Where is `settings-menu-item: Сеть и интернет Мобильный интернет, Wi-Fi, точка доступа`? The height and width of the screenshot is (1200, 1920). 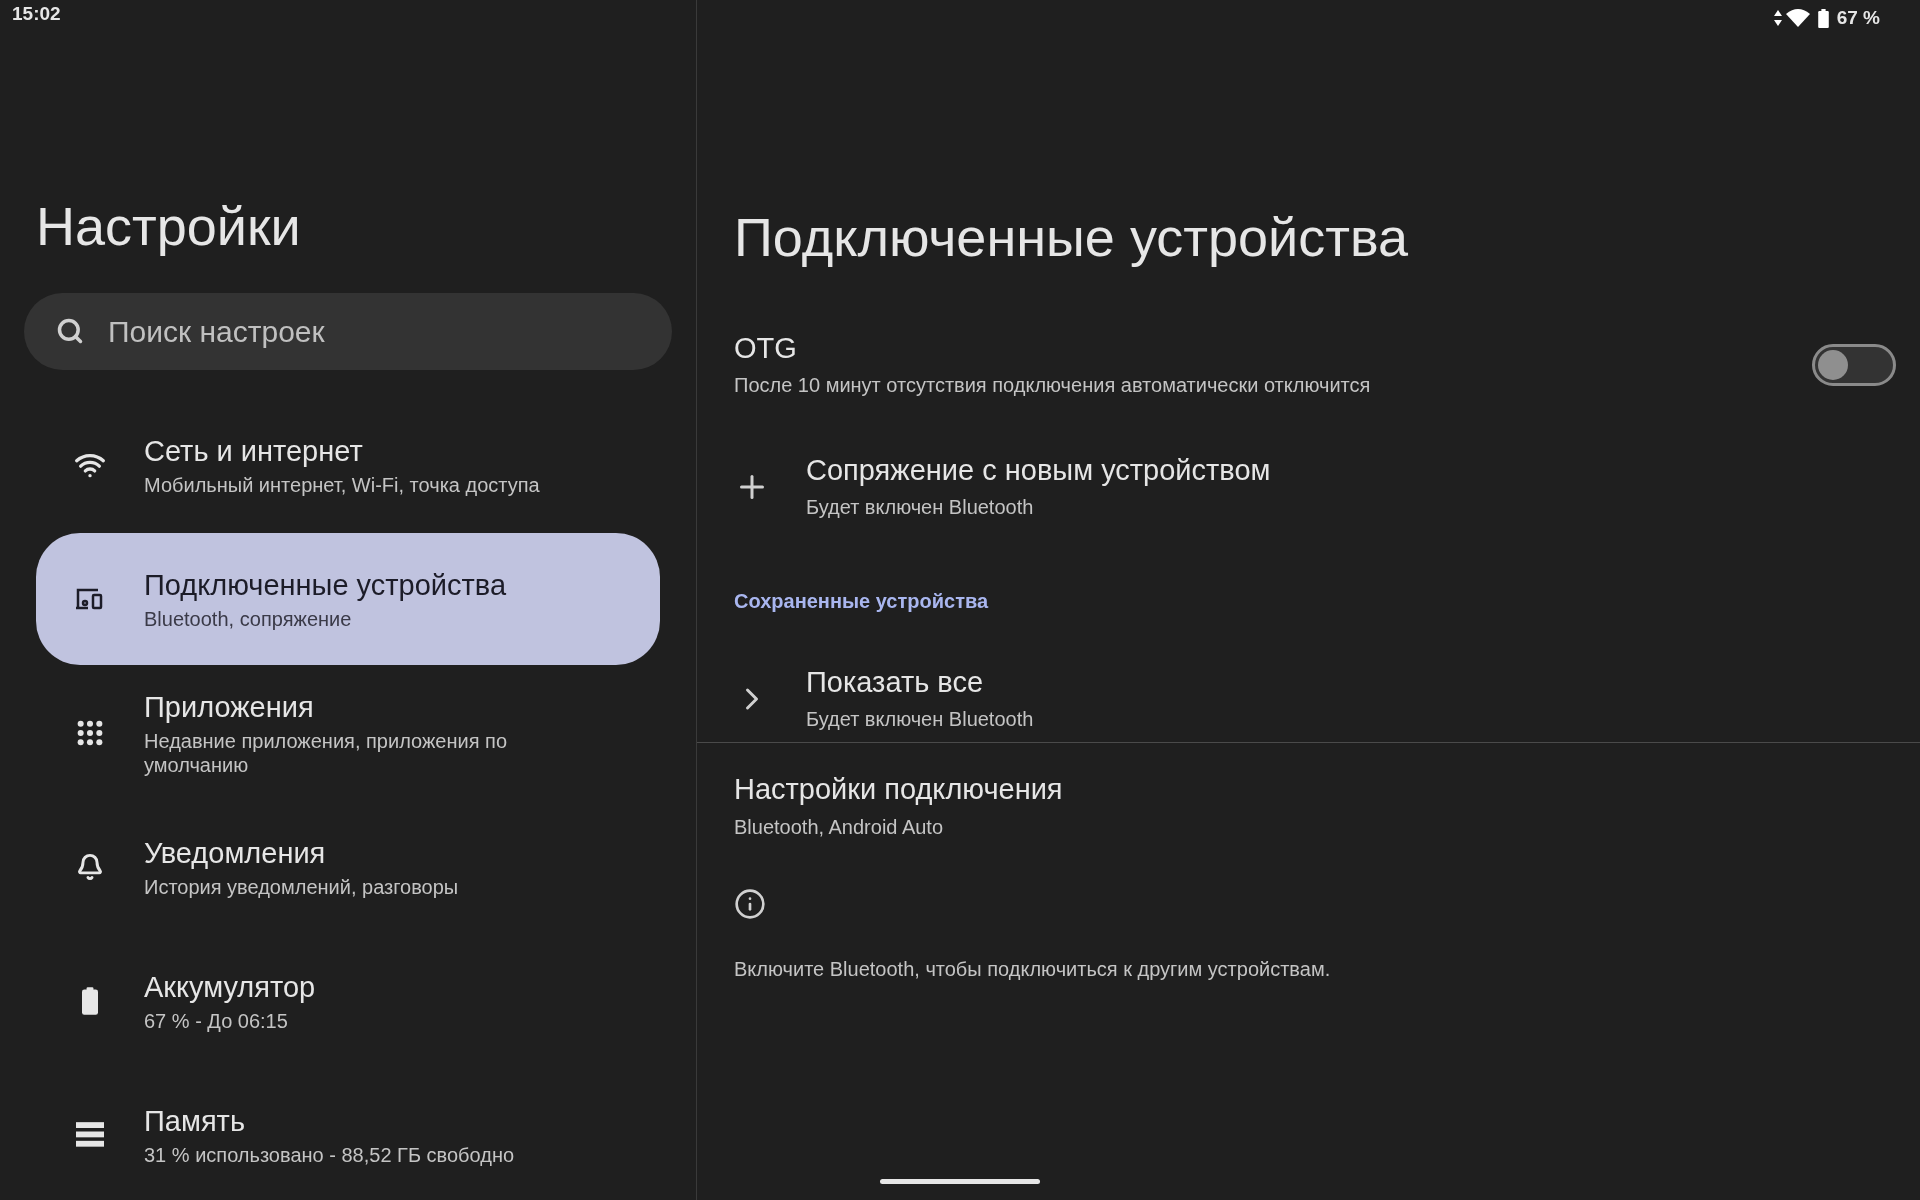
settings-menu-item: Сеть и интернет Мобильный интернет, Wi-Fi, точка доступа is located at coordinates (348, 465).